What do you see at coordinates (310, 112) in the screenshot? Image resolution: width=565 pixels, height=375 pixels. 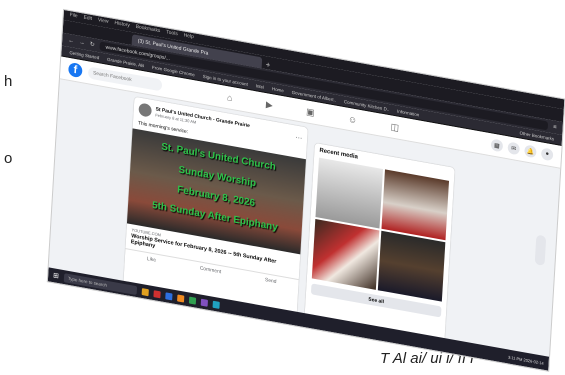 I see `marketplace-icon: ▣` at bounding box center [310, 112].